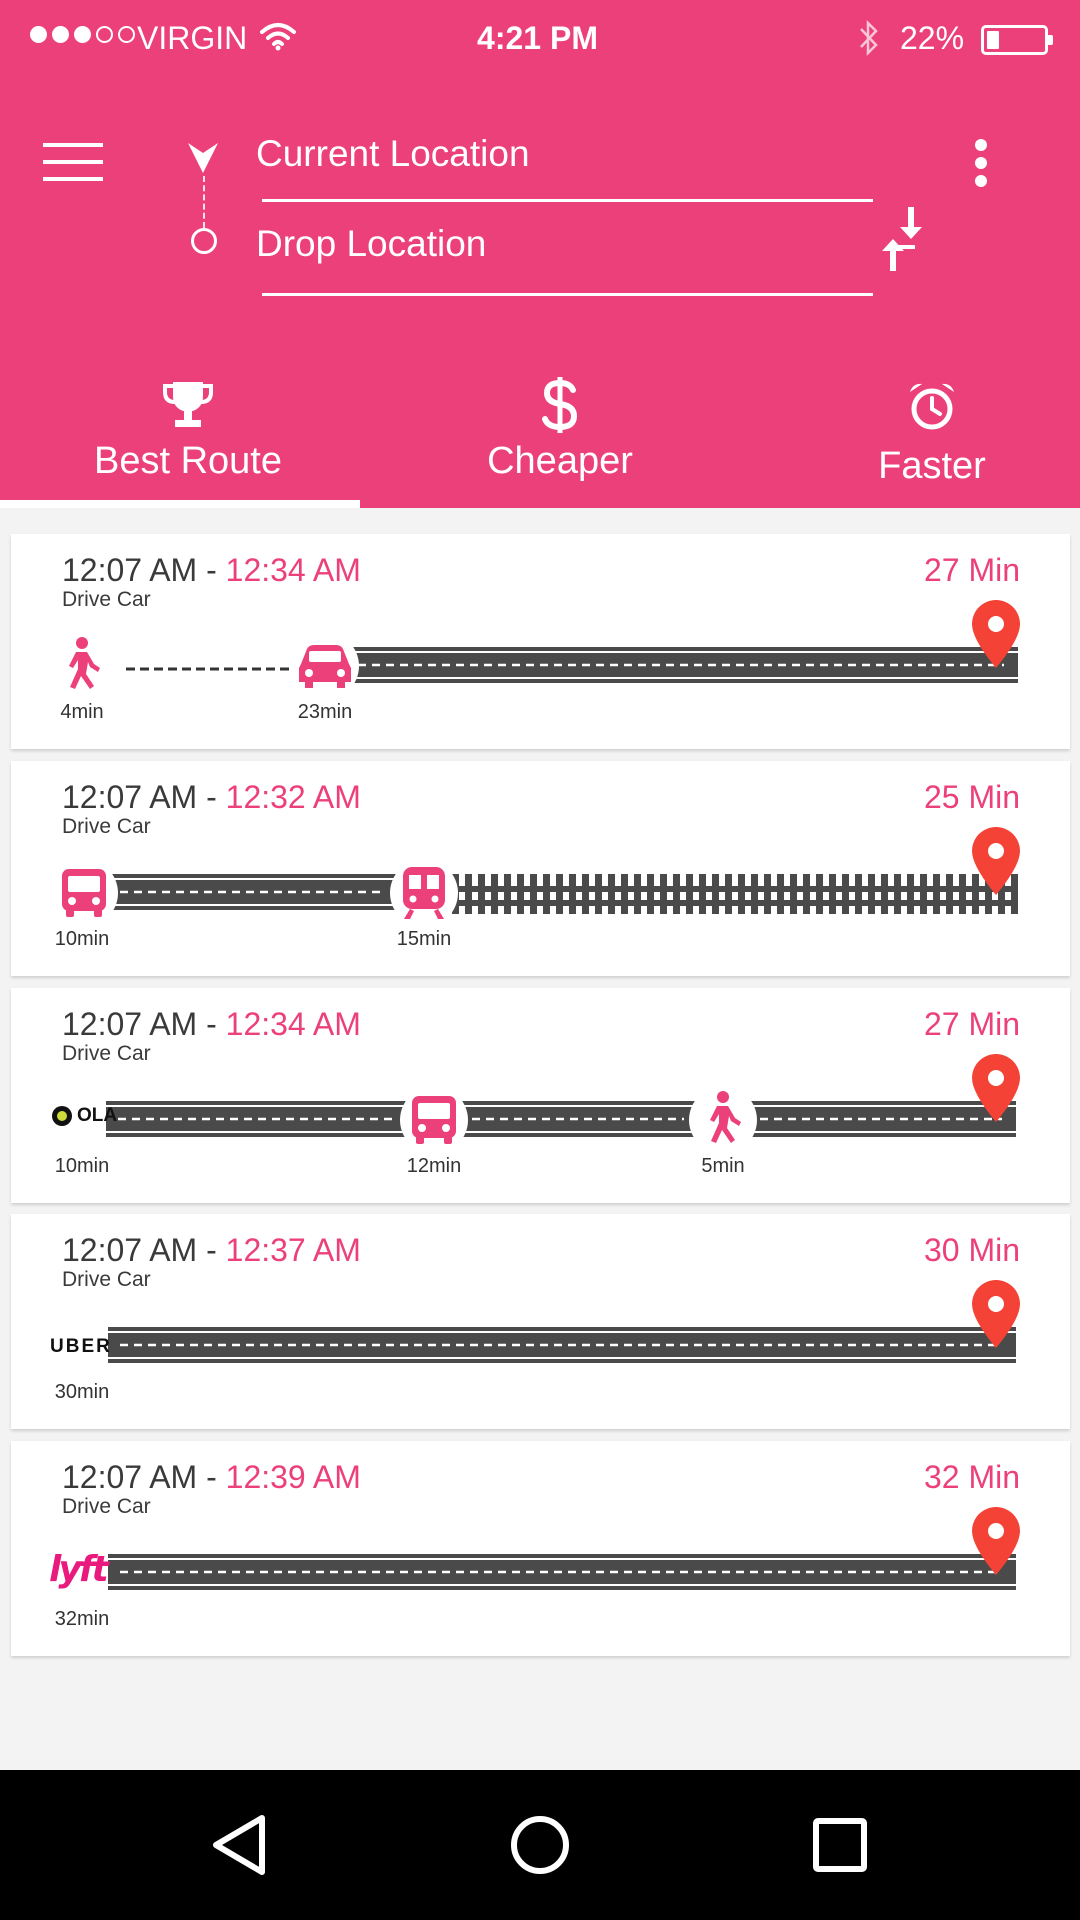 Image resolution: width=1080 pixels, height=1920 pixels. What do you see at coordinates (723, 1166) in the screenshot?
I see `segment-time-label: 5min` at bounding box center [723, 1166].